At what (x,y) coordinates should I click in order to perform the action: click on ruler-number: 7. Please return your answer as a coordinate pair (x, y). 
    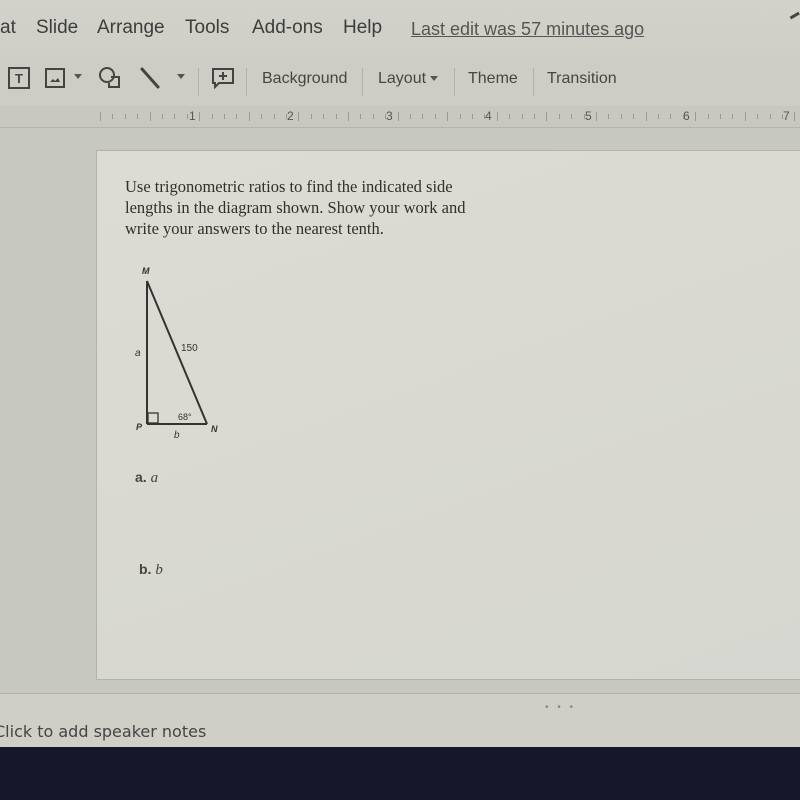
    Looking at the image, I should click on (786, 116).